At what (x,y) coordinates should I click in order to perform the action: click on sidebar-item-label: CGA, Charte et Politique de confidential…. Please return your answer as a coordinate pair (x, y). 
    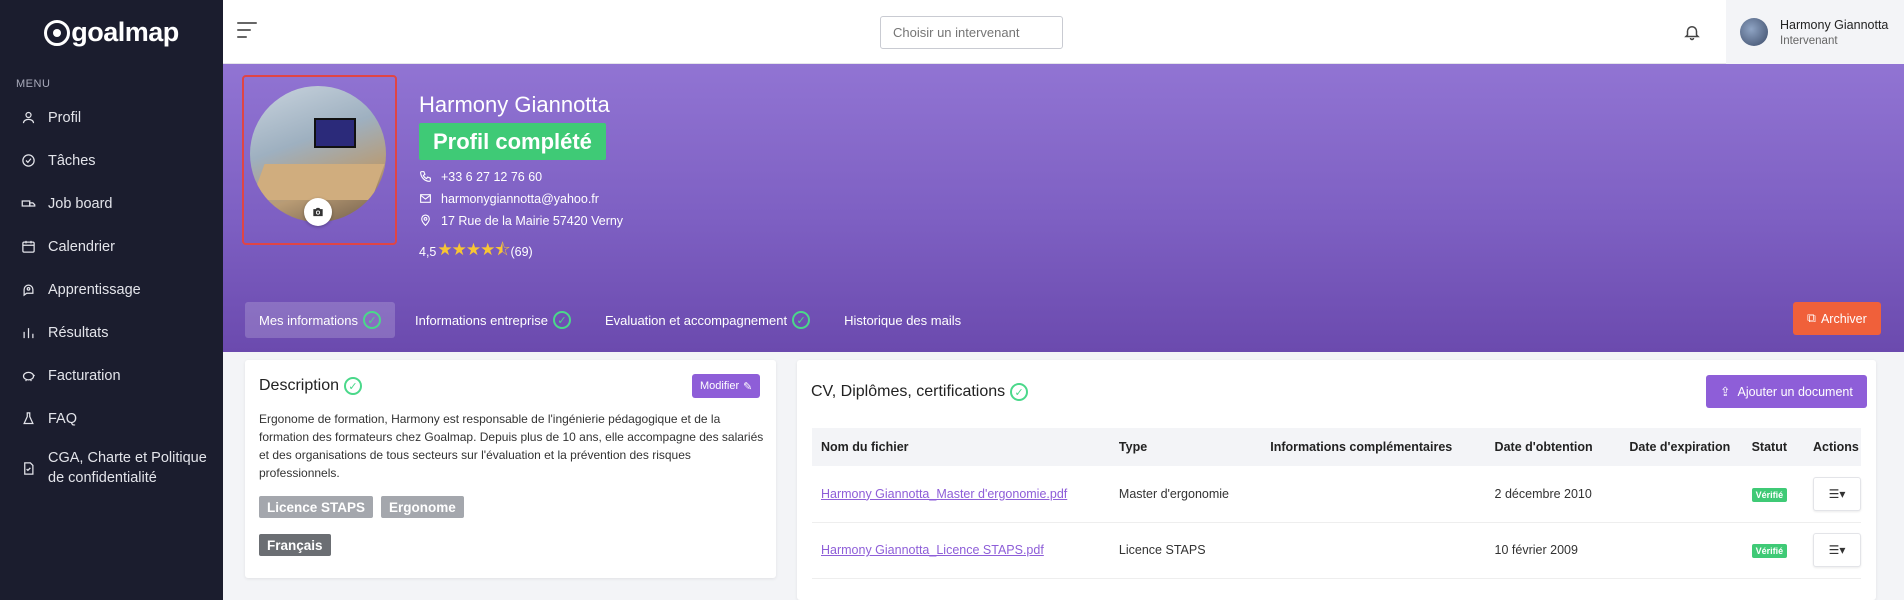
    Looking at the image, I should click on (127, 468).